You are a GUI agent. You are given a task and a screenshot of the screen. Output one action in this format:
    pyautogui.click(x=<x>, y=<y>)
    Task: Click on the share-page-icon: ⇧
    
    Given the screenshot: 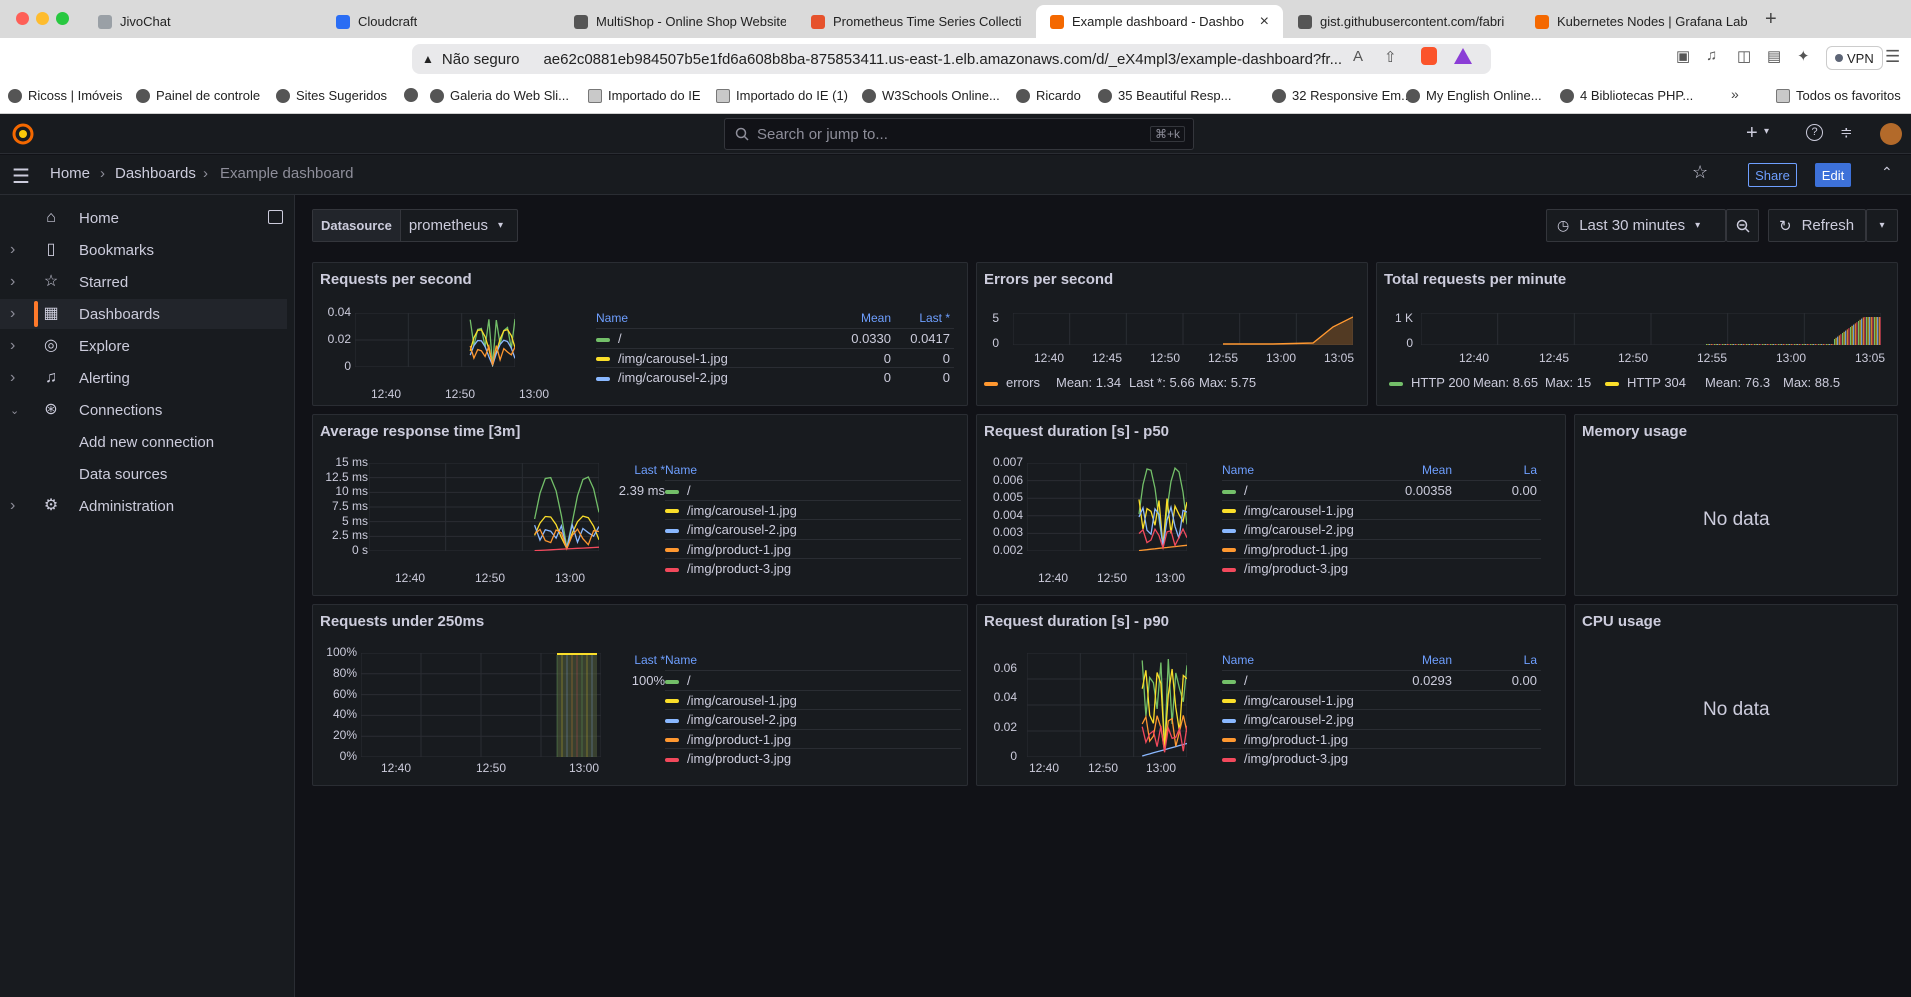 What is the action you would take?
    pyautogui.click(x=1390, y=57)
    